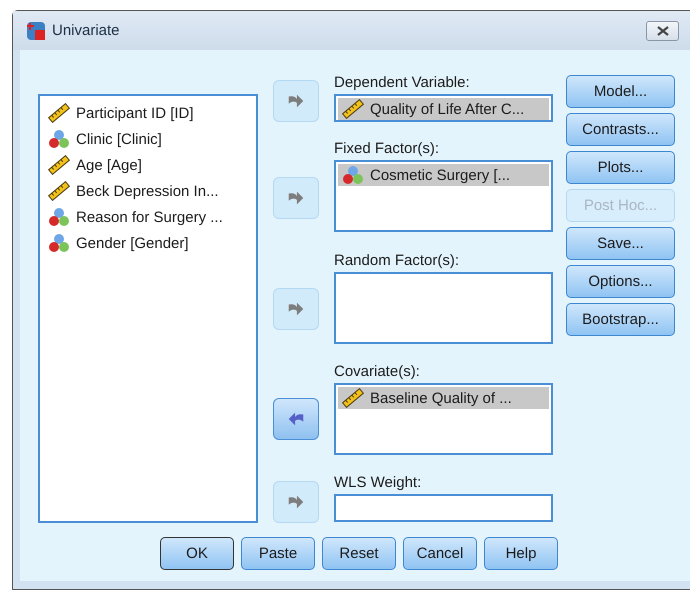 Image resolution: width=690 pixels, height=592 pixels. Describe the element at coordinates (397, 261) in the screenshot. I see `field-label: Random Factor(s):` at that location.